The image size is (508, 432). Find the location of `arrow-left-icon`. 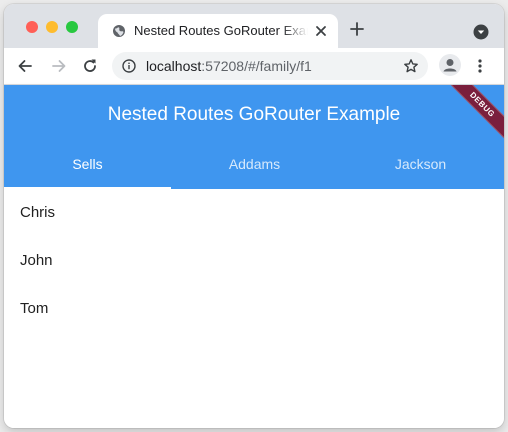

arrow-left-icon is located at coordinates (25, 66).